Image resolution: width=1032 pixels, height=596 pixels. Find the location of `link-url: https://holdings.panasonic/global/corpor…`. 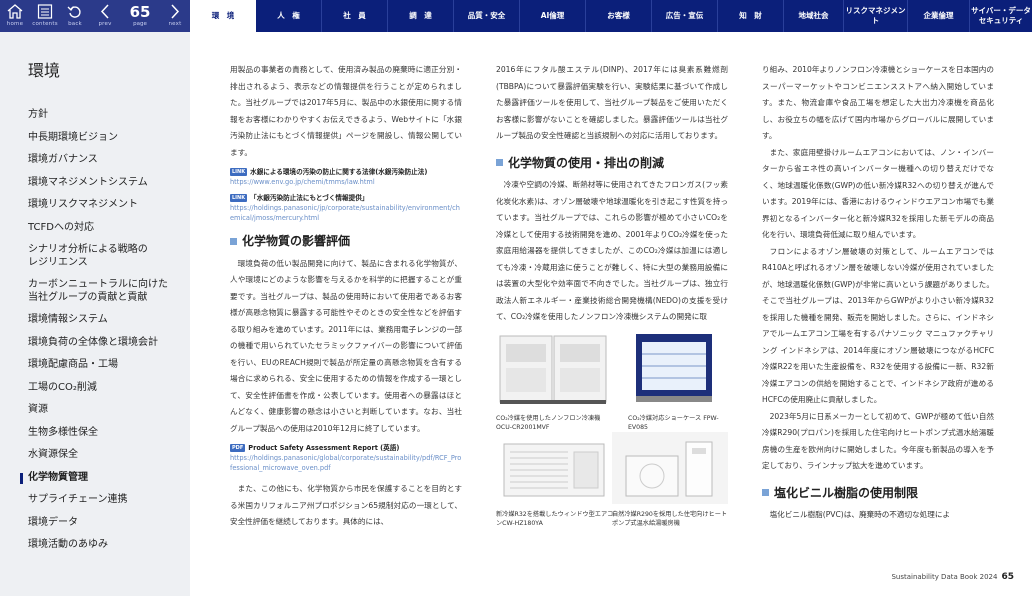

link-url: https://holdings.panasonic/global/corpor… is located at coordinates (346, 463).